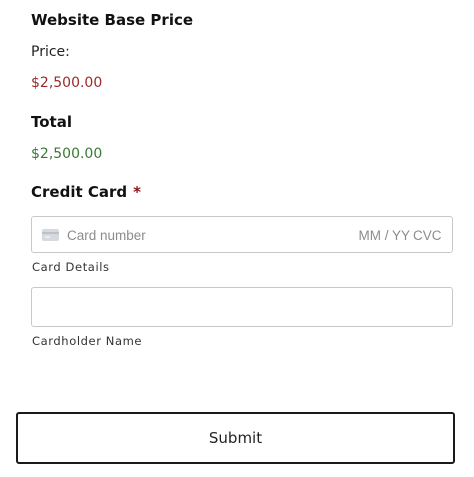 This screenshot has width=474, height=477. I want to click on cardholder-name-input, so click(242, 307).